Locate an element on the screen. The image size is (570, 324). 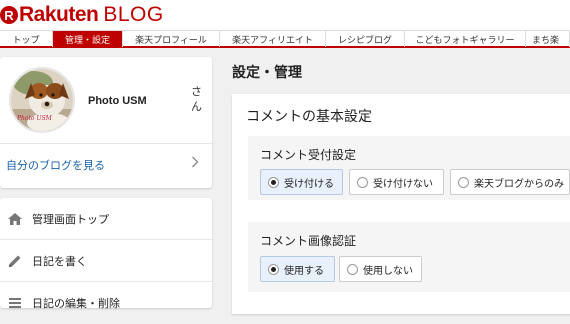
profile-divider is located at coordinates (106, 143).